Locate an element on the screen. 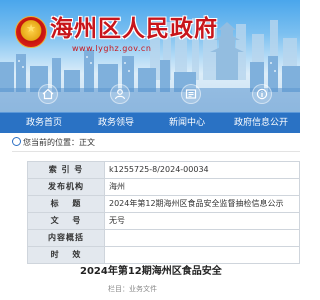  index-number-label: 索 引 号 is located at coordinates (66, 170).